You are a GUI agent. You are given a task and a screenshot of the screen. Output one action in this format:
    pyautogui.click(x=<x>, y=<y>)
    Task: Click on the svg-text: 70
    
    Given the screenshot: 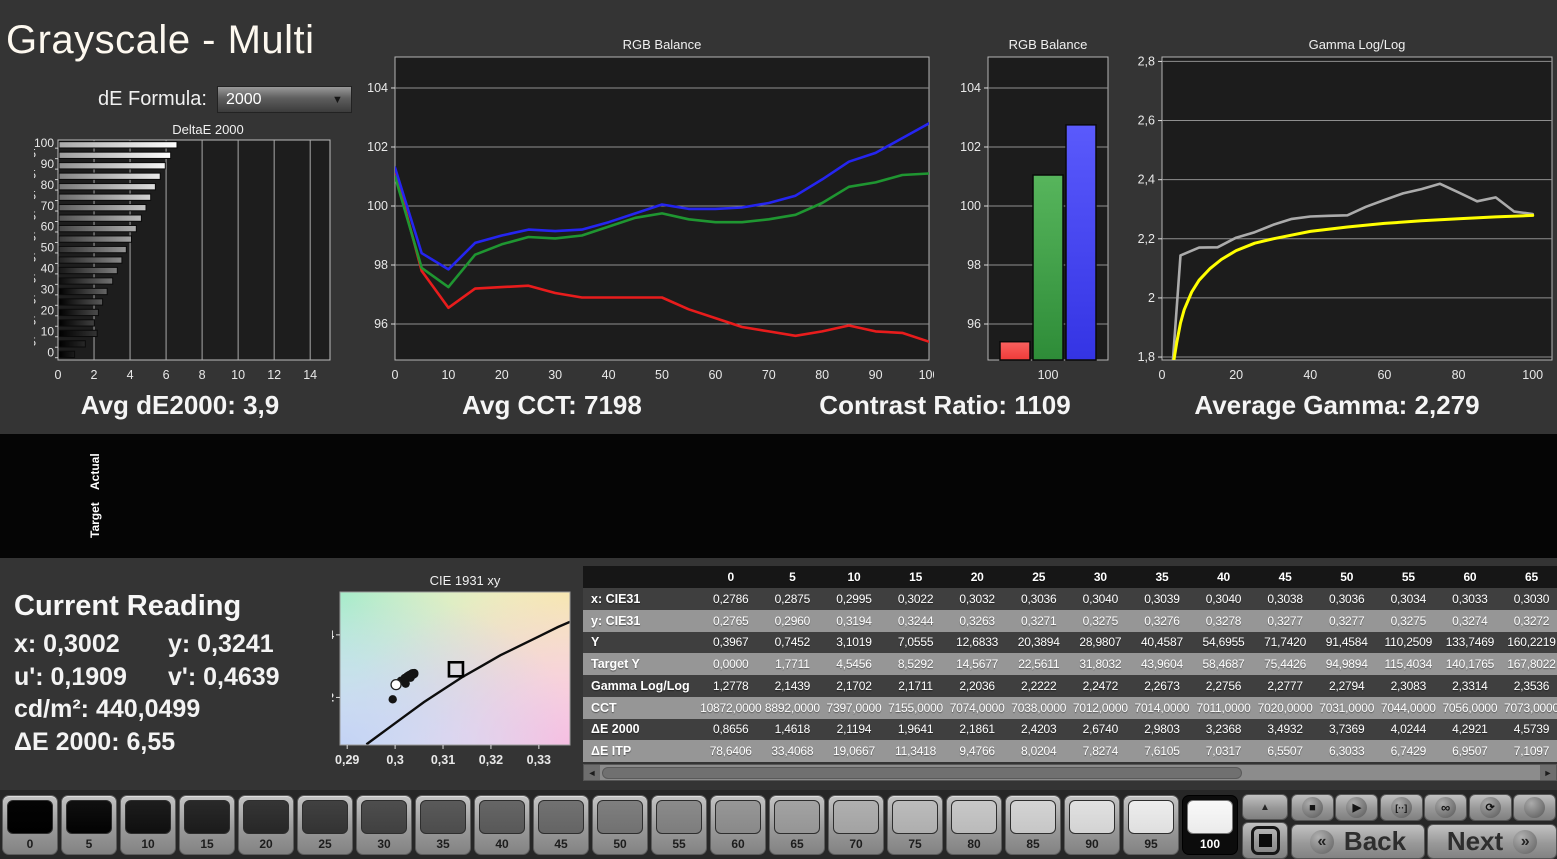 What is the action you would take?
    pyautogui.click(x=769, y=375)
    